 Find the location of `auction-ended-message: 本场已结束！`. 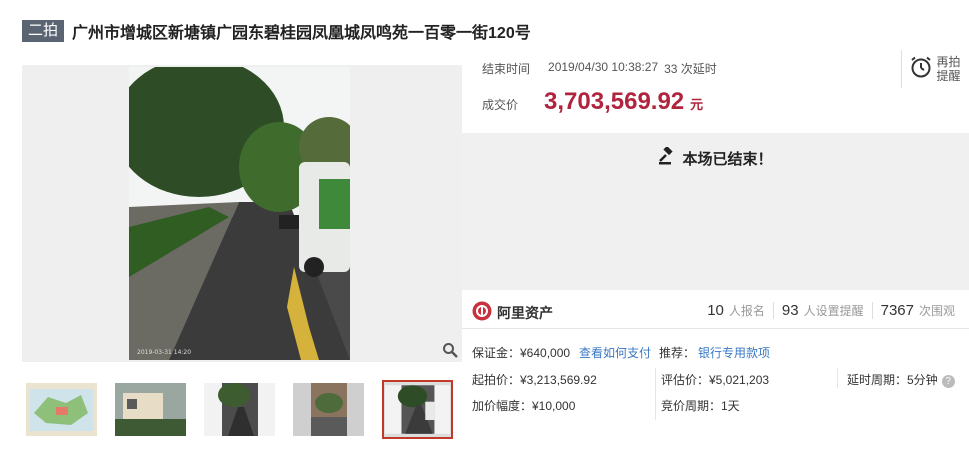

auction-ended-message: 本场已结束！ is located at coordinates (715, 157).